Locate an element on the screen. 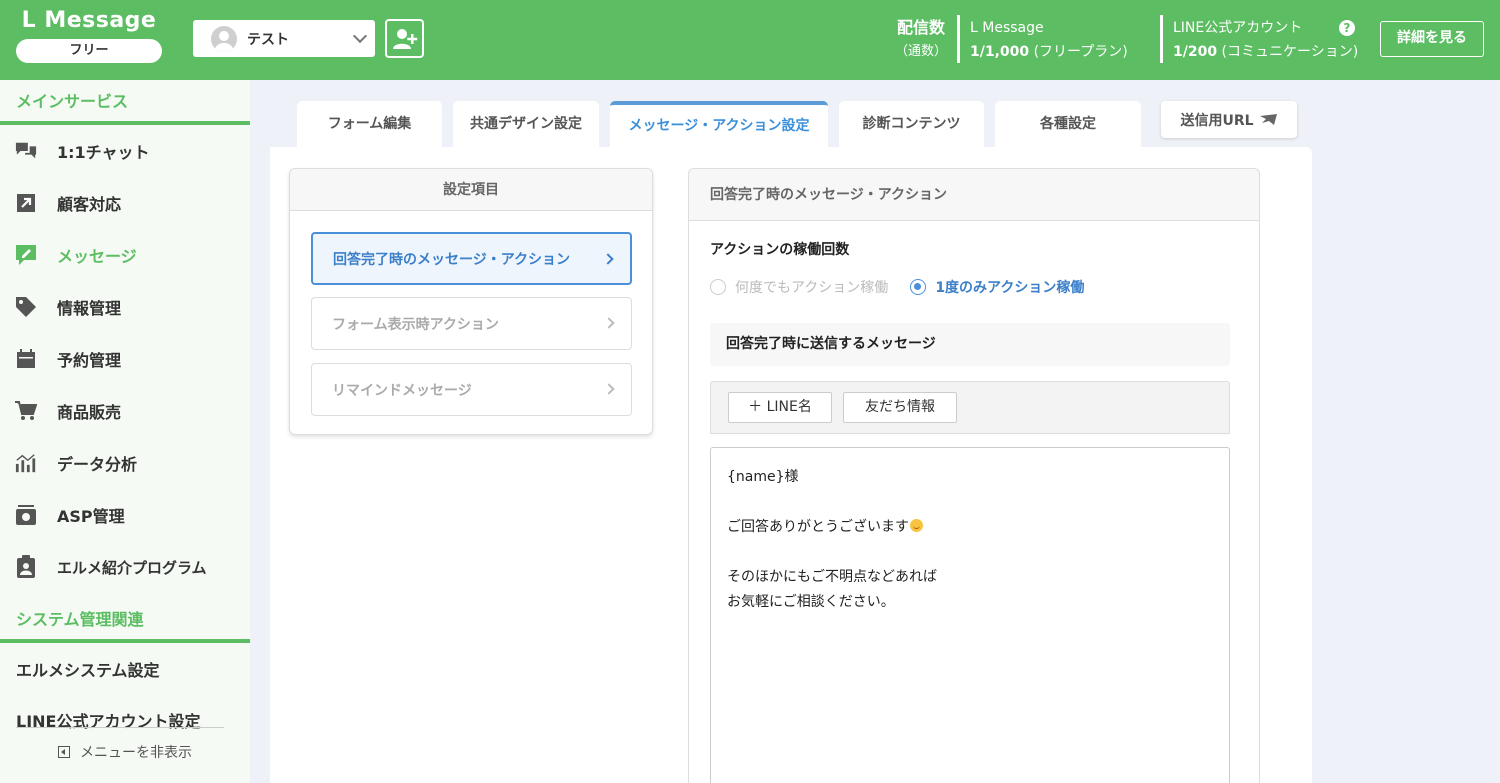  line-account-usage: LINE公式アカウント 1/200 (コミュニケーション) is located at coordinates (1266, 40).